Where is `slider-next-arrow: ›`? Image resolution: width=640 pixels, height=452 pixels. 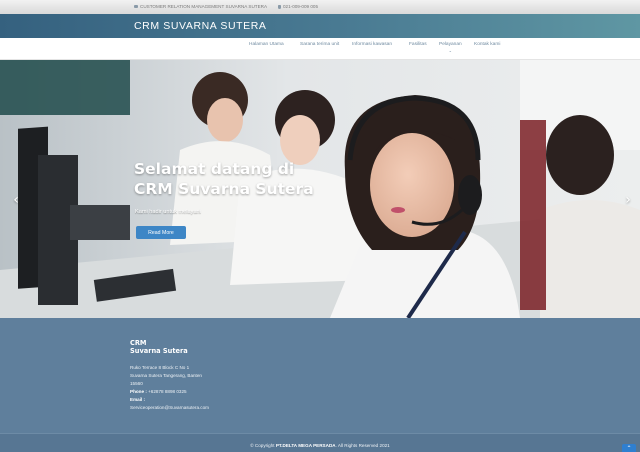
slider-next-arrow: › is located at coordinates (628, 200).